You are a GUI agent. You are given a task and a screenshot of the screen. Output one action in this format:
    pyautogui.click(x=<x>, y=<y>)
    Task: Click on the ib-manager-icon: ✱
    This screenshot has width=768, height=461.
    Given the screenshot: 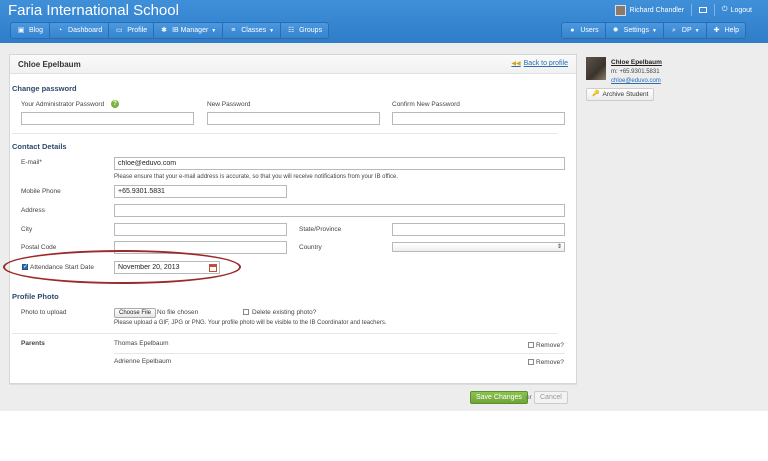 What is the action you would take?
    pyautogui.click(x=164, y=30)
    